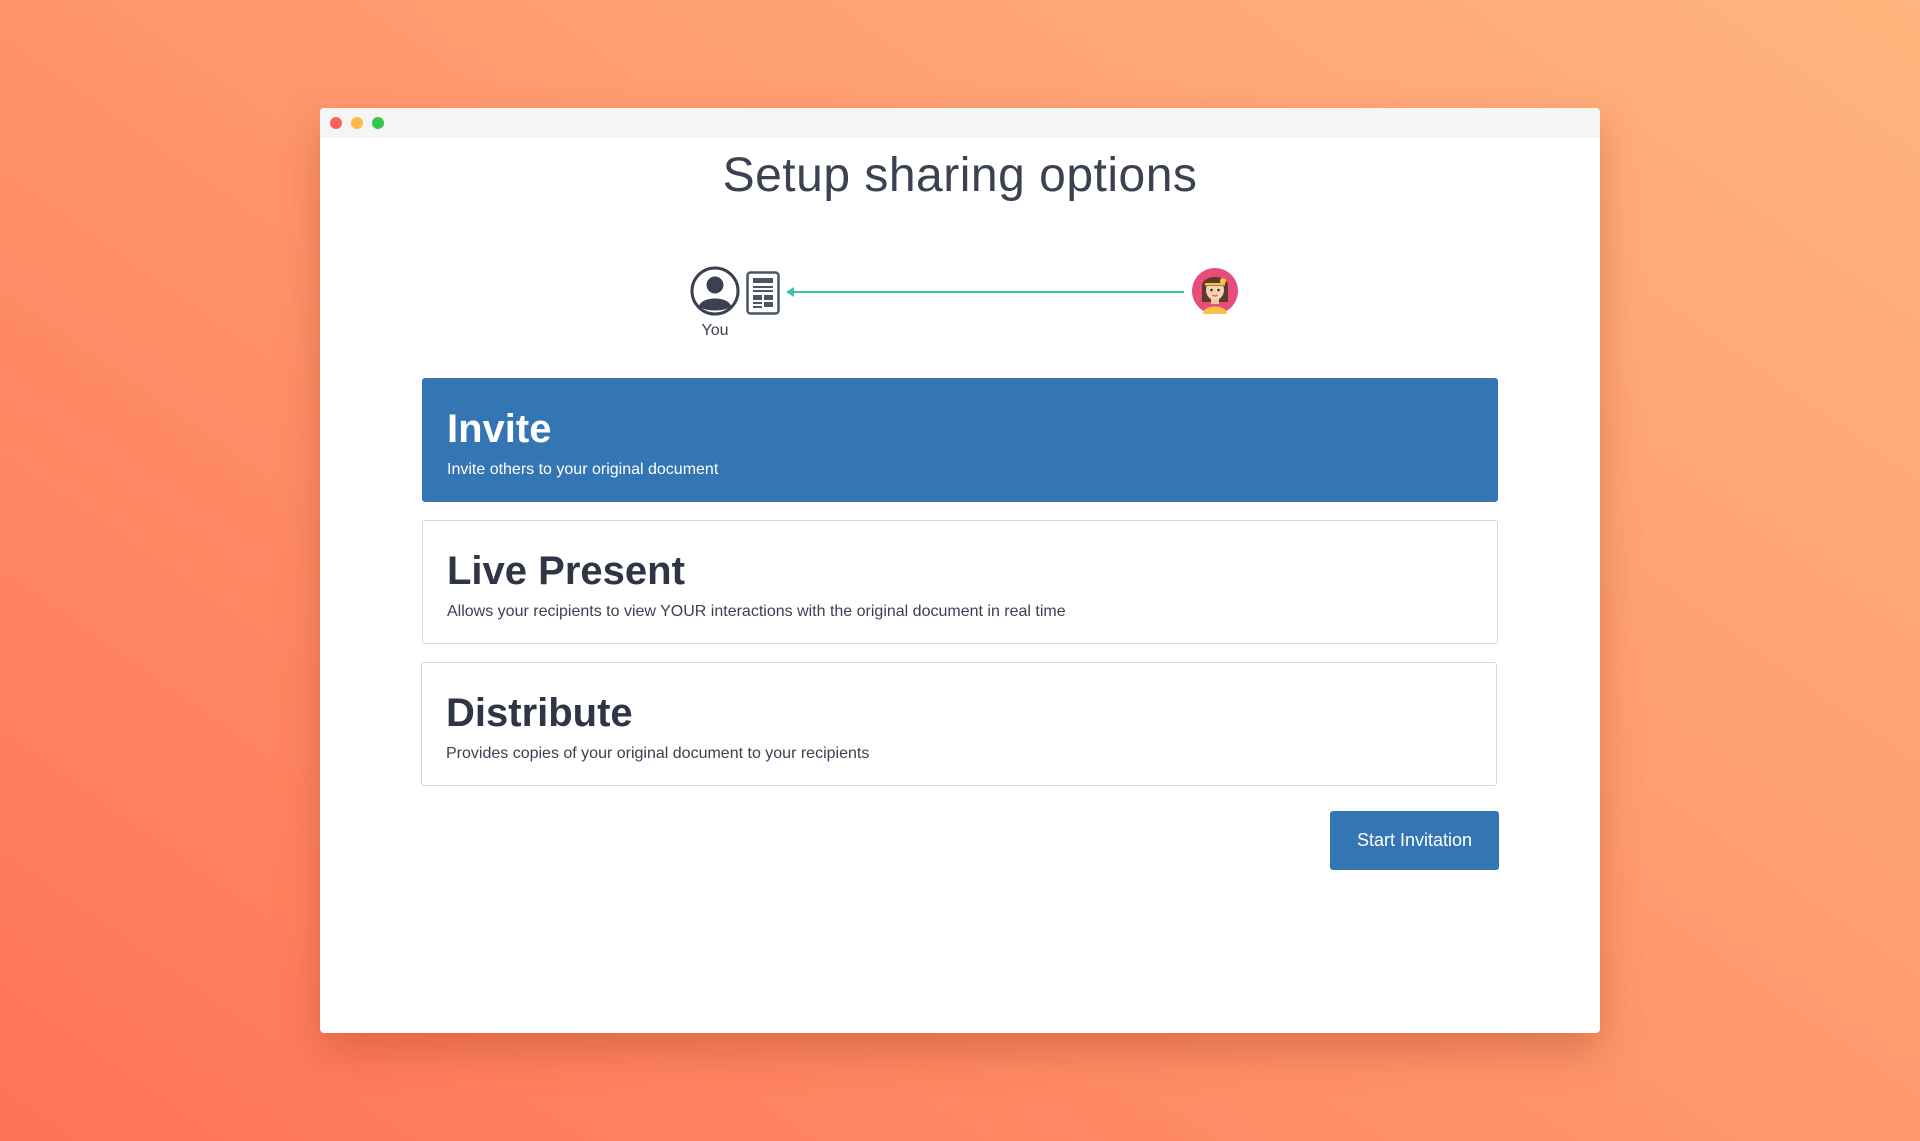 The width and height of the screenshot is (1920, 1141). I want to click on arrow-left-icon, so click(985, 292).